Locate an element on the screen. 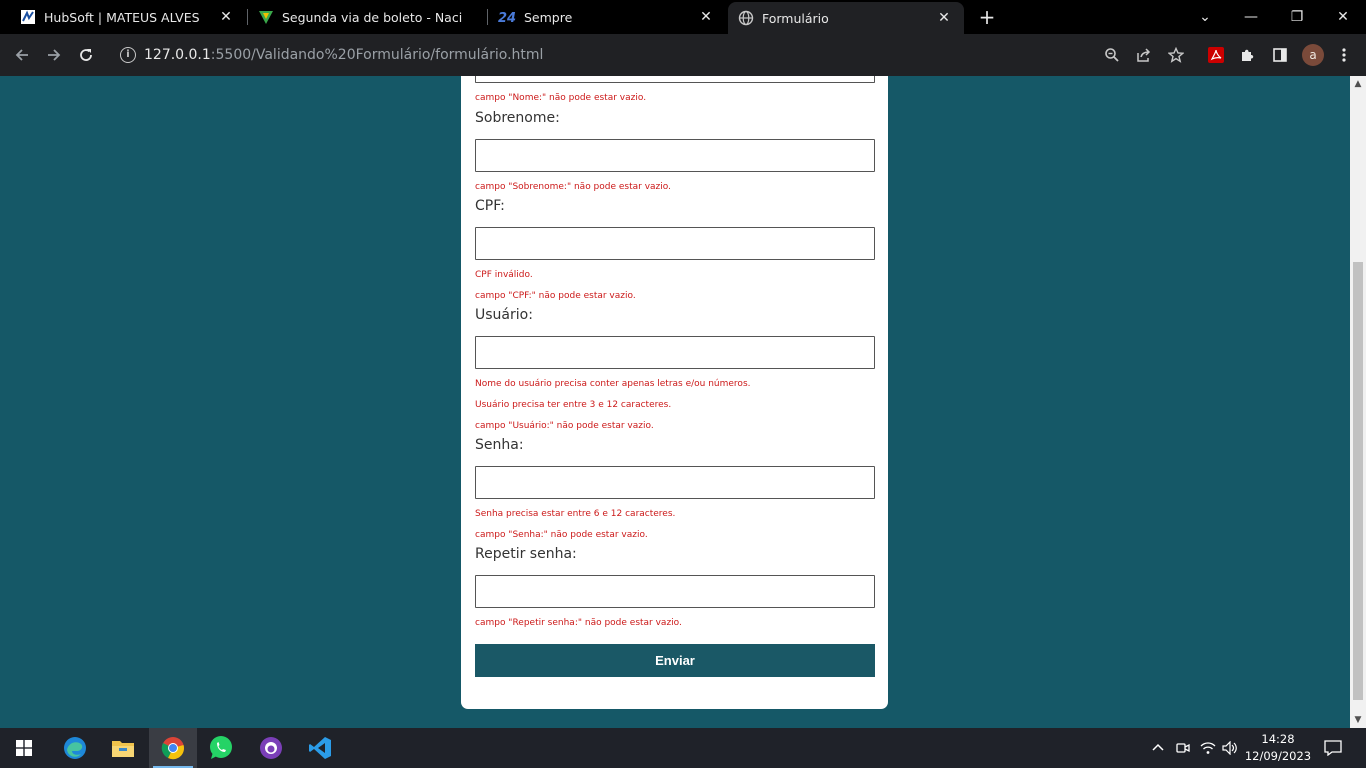 Image resolution: width=1366 pixels, height=768 pixels. github-desktop-icon is located at coordinates (271, 748).